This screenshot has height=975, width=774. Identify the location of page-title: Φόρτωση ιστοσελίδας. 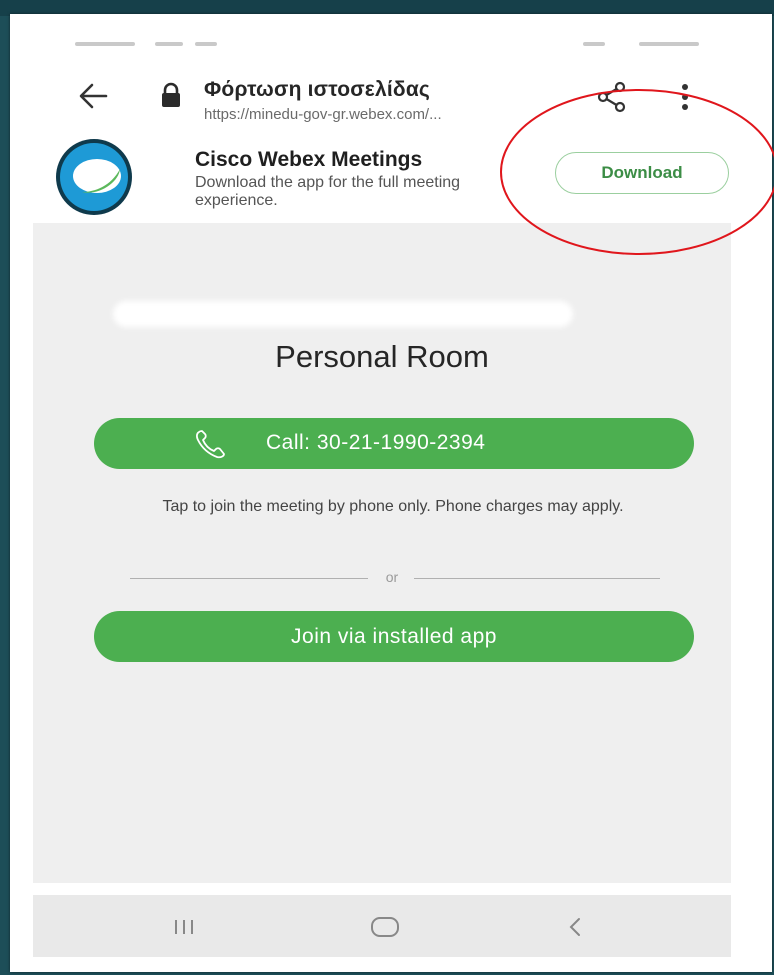
(317, 89).